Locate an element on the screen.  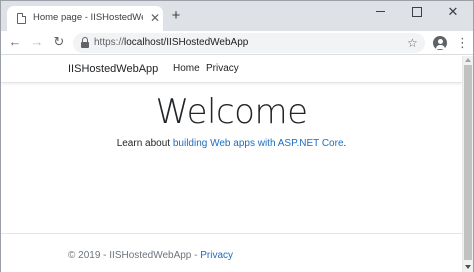
learn-aspnet-link: building Web apps with ASP.NET Core is located at coordinates (258, 143).